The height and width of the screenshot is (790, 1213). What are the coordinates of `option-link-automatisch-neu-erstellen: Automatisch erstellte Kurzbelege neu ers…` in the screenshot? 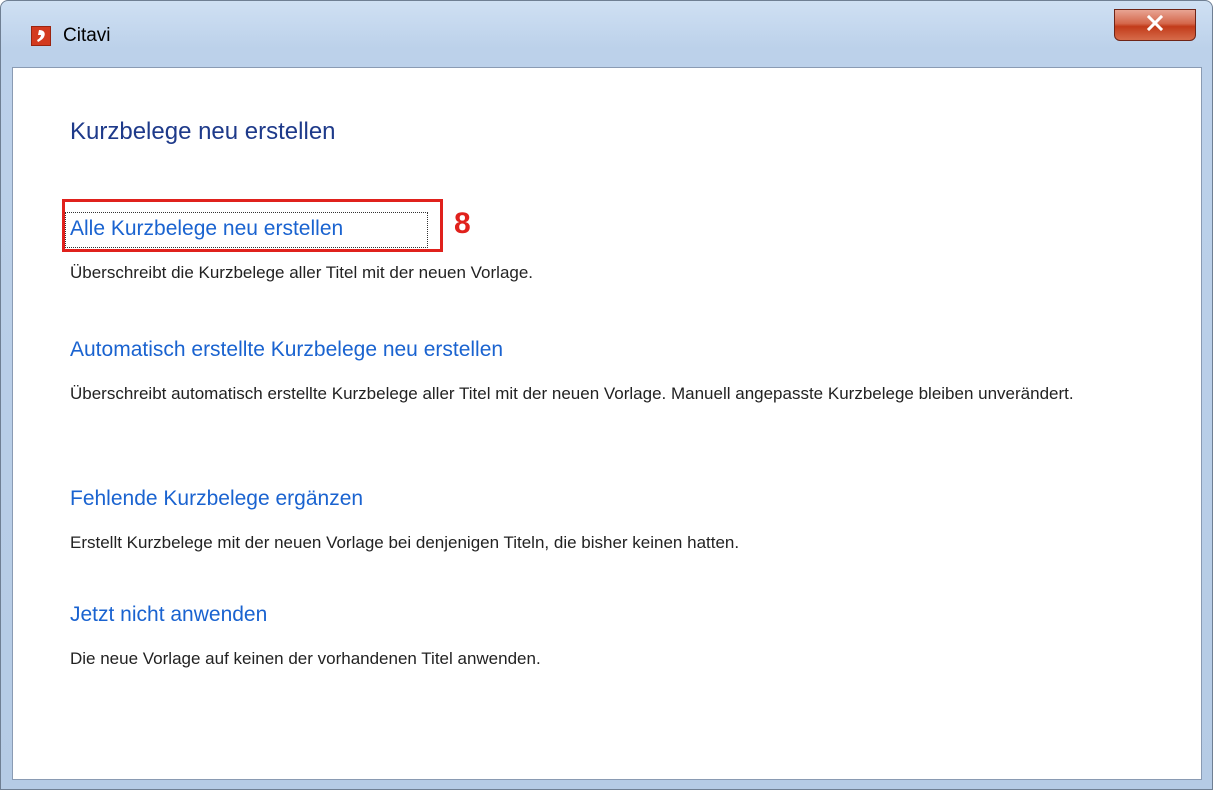 It's located at (286, 350).